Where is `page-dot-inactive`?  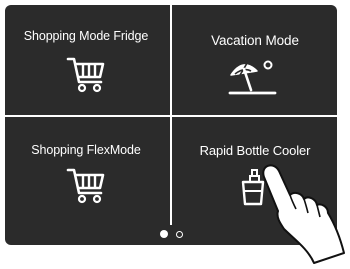
page-dot-inactive is located at coordinates (179, 234).